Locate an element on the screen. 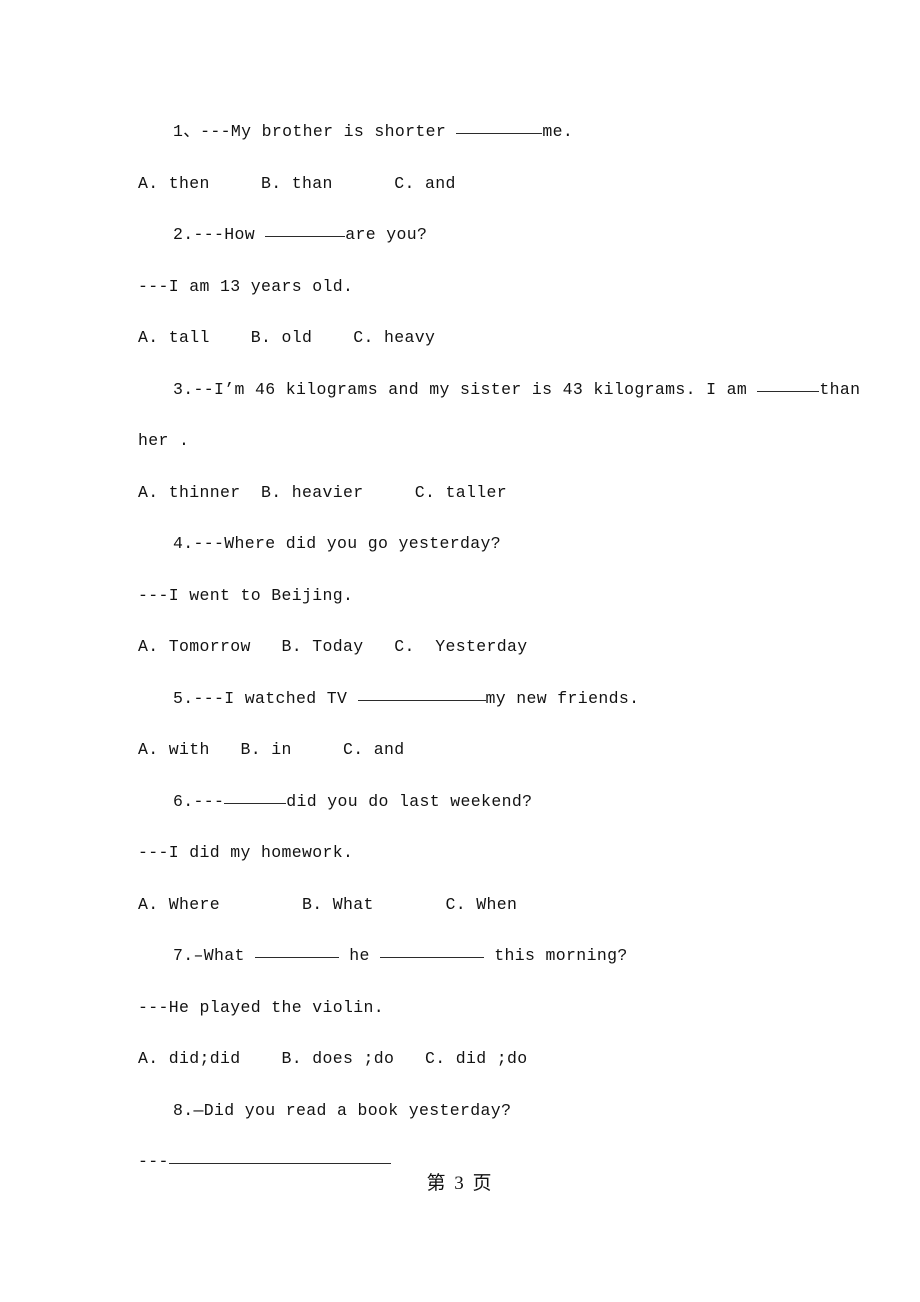 This screenshot has height=1302, width=920. question-3-text-after: than is located at coordinates (840, 389).